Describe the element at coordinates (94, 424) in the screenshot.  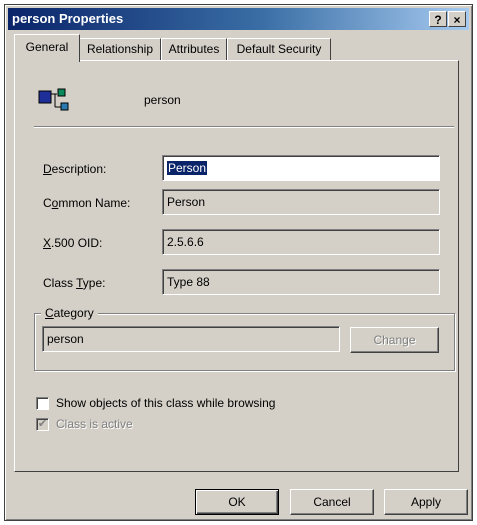
I see `class-active-label: Class is active` at that location.